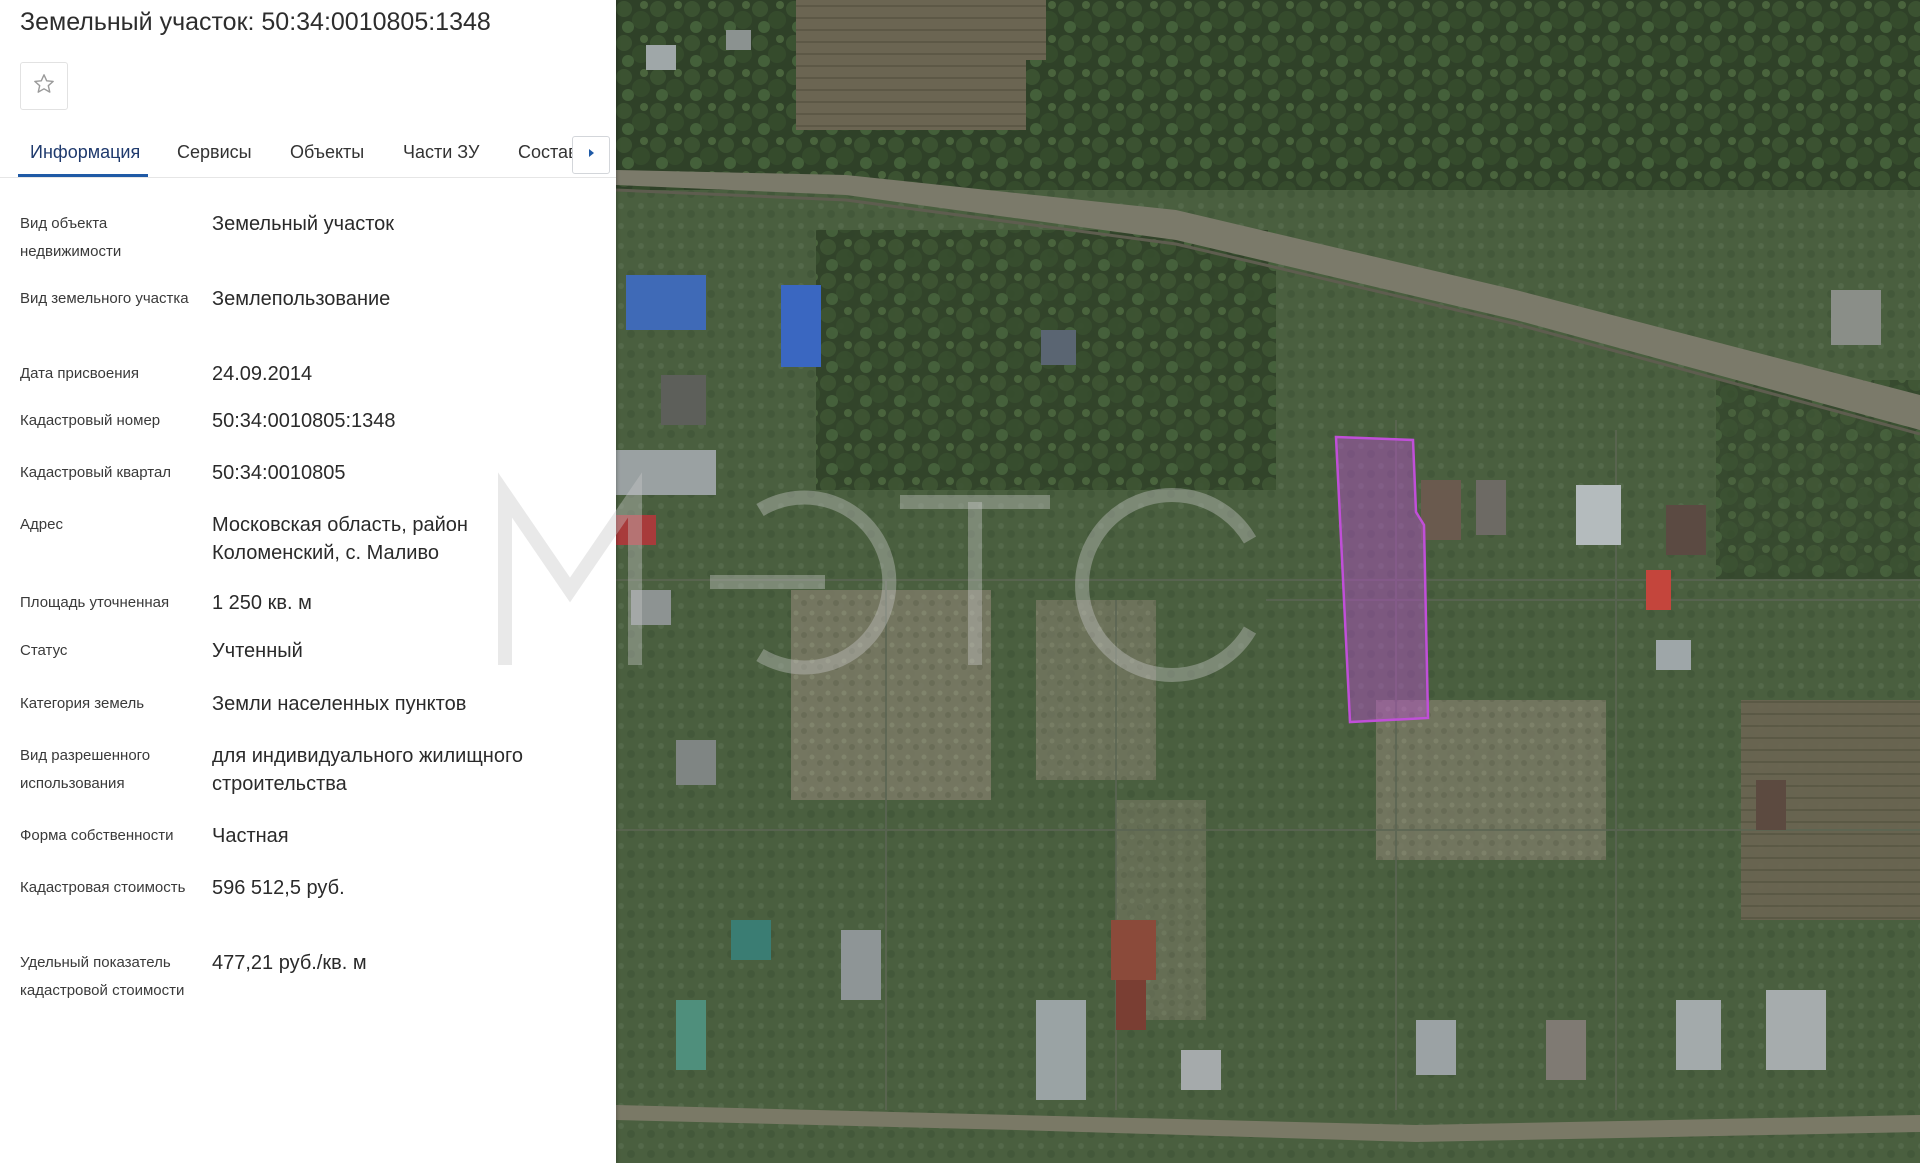  What do you see at coordinates (82, 703) in the screenshot?
I see `property-label: Категория земель` at bounding box center [82, 703].